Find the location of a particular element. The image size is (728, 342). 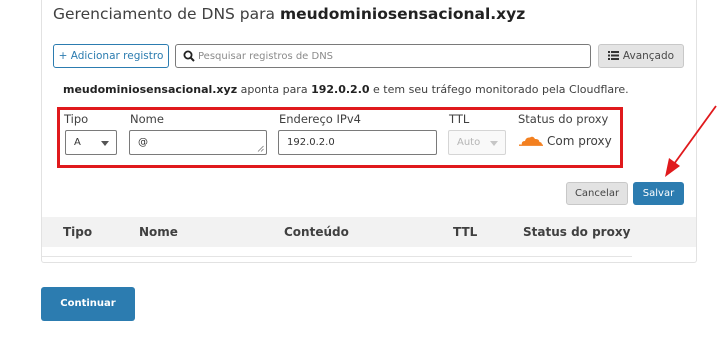

type-select: A is located at coordinates (91, 142).